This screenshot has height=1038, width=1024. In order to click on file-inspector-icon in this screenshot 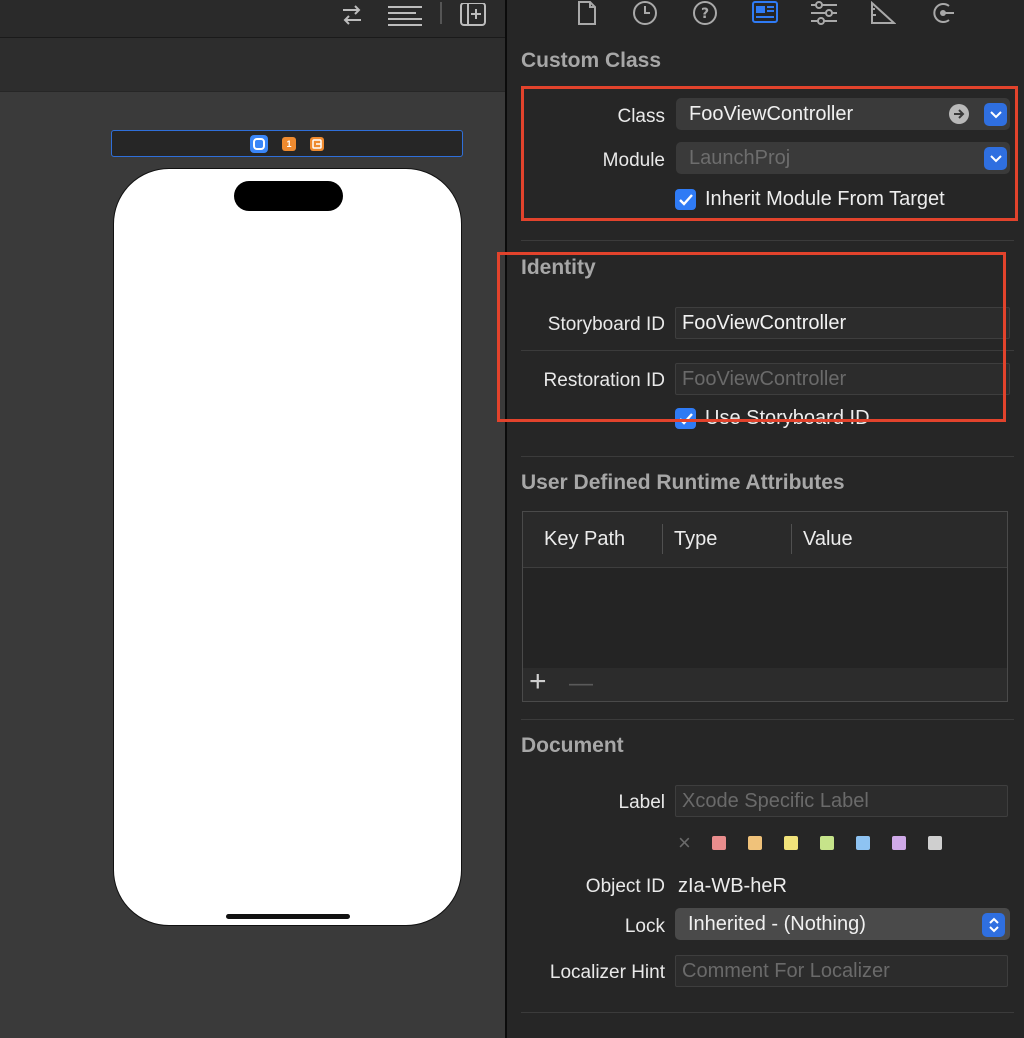, I will do `click(587, 13)`.